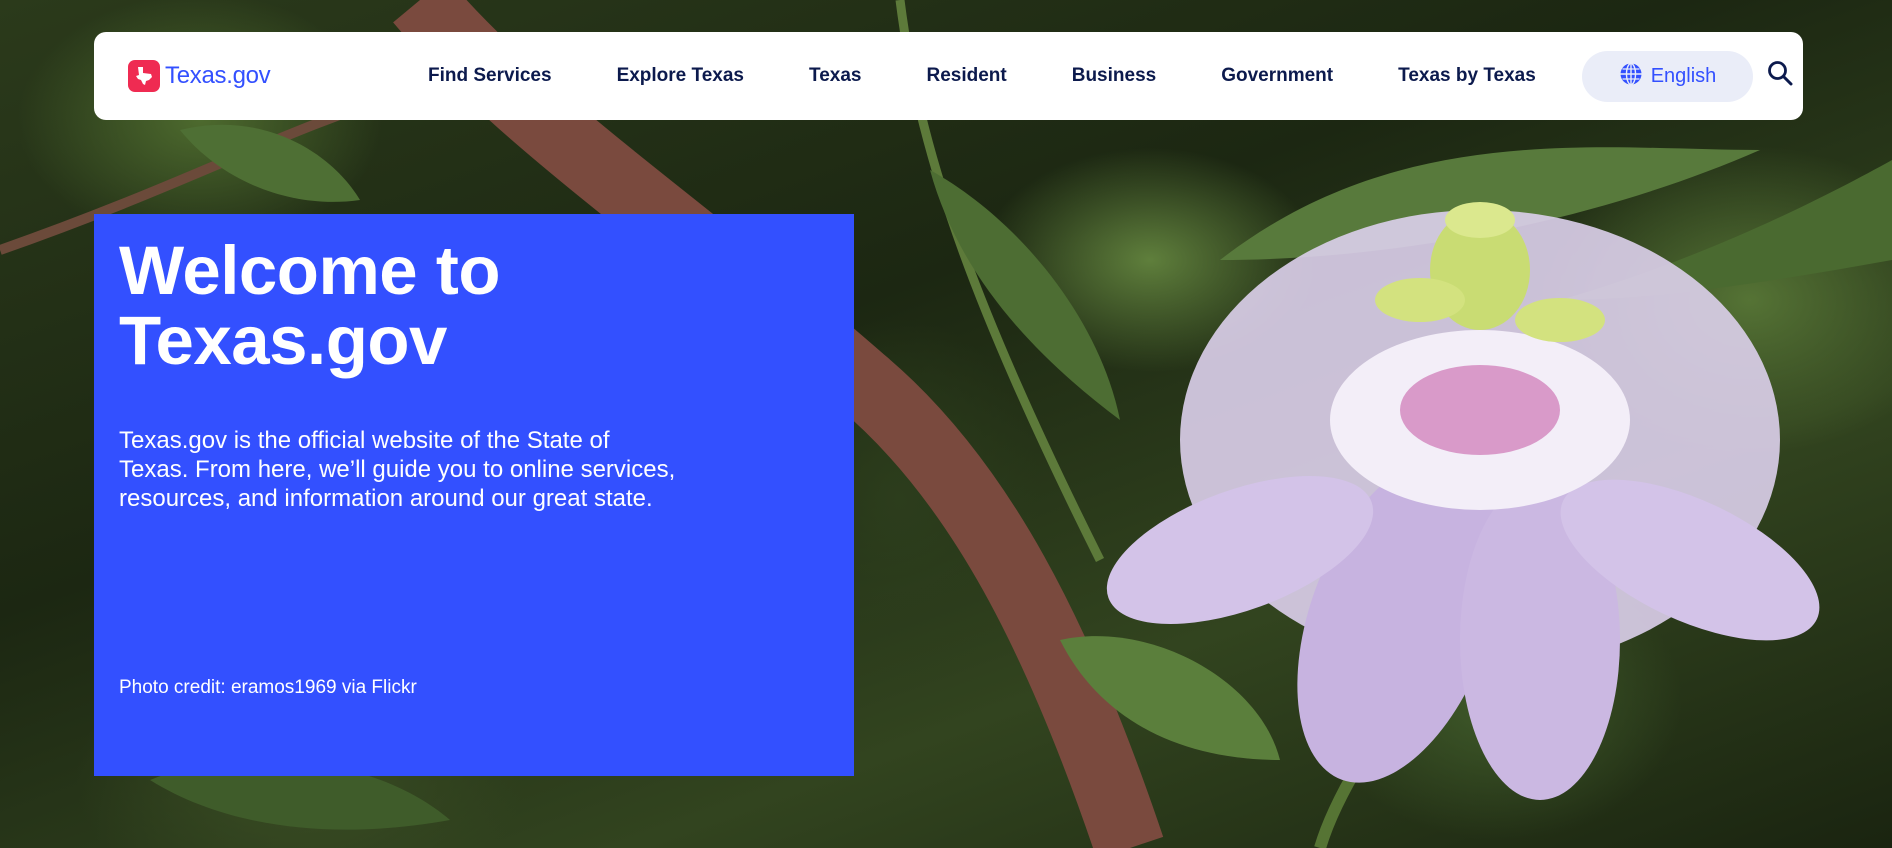 This screenshot has width=1892, height=848. What do you see at coordinates (1277, 76) in the screenshot?
I see `nav-item-government: Government` at bounding box center [1277, 76].